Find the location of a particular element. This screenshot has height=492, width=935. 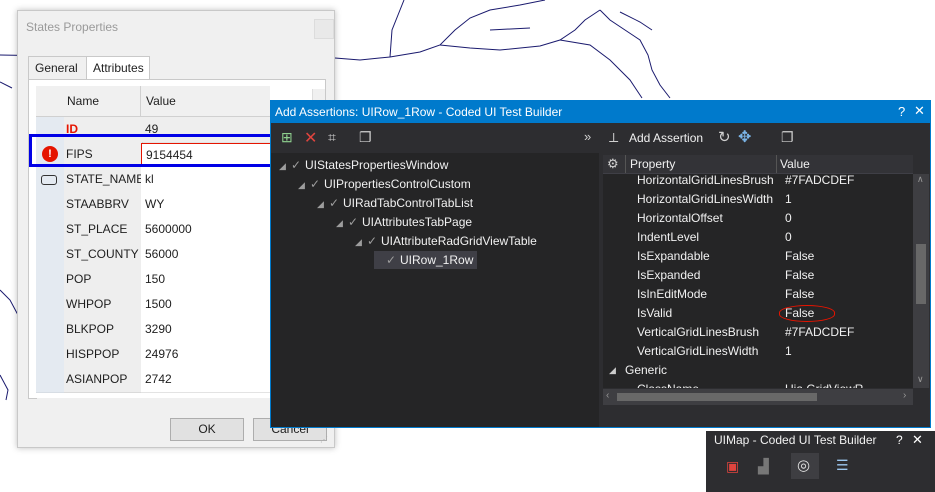

tree-node: ◢ ✓ UIAttributesTabPage is located at coordinates (404, 222).